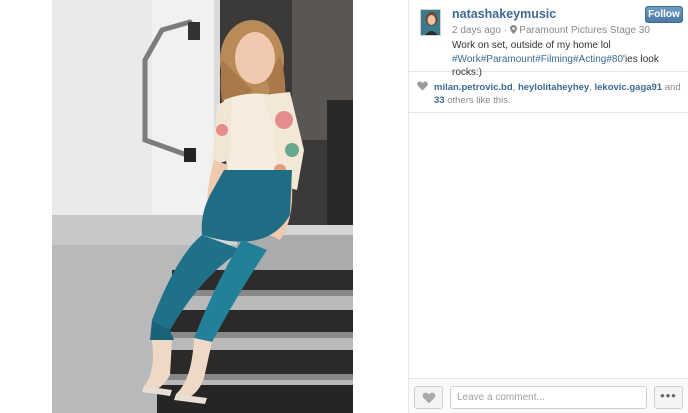 This screenshot has width=688, height=413. Describe the element at coordinates (553, 87) in the screenshot. I see `liker-link: heylolitaheyhey` at that location.